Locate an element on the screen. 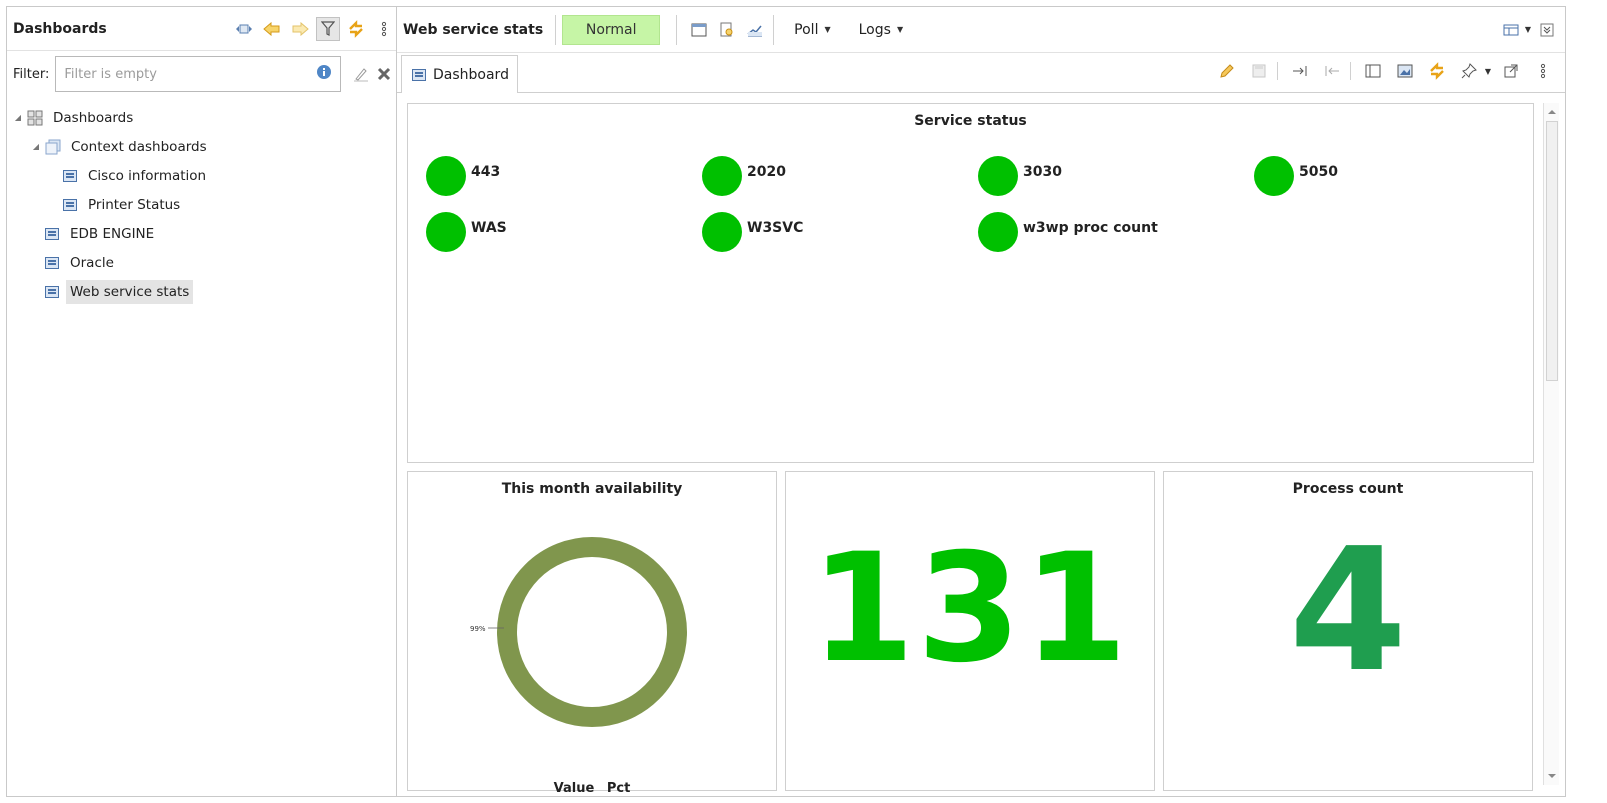 The width and height of the screenshot is (1607, 803). pin-icon is located at coordinates (1469, 71).